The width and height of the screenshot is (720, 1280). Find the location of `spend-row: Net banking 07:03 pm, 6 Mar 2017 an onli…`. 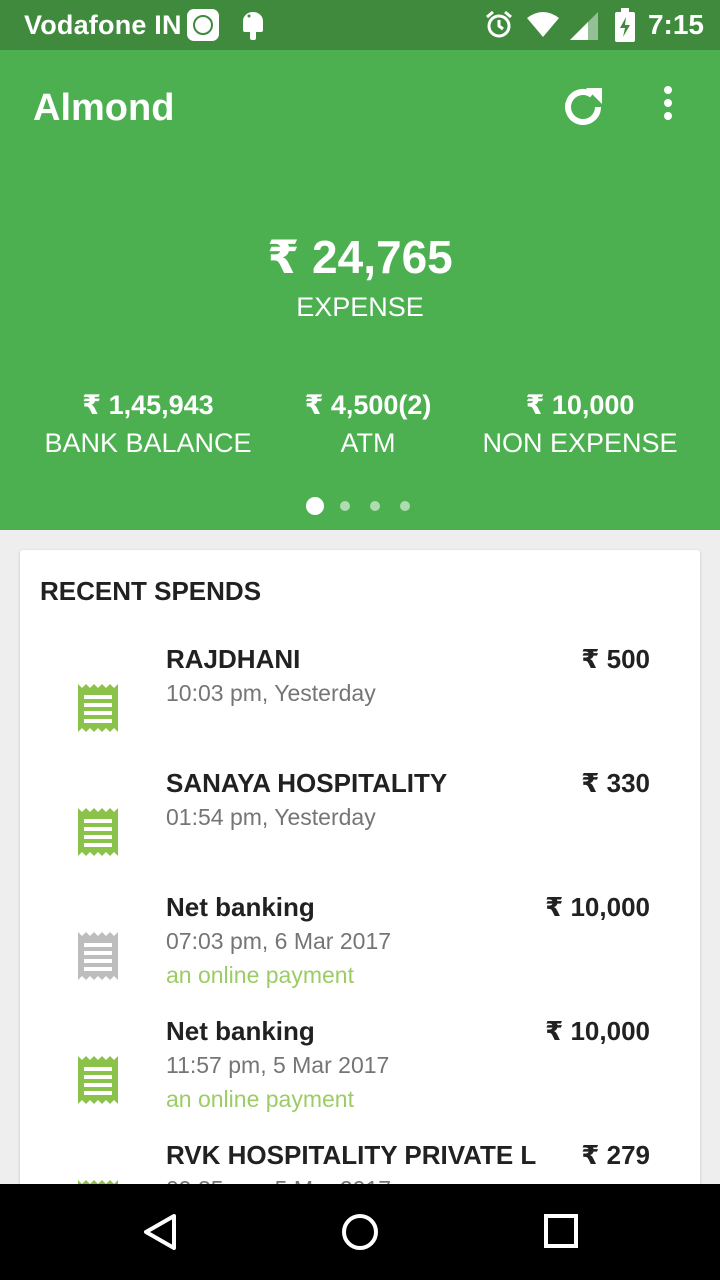

spend-row: Net banking 07:03 pm, 6 Mar 2017 an onli… is located at coordinates (360, 954).